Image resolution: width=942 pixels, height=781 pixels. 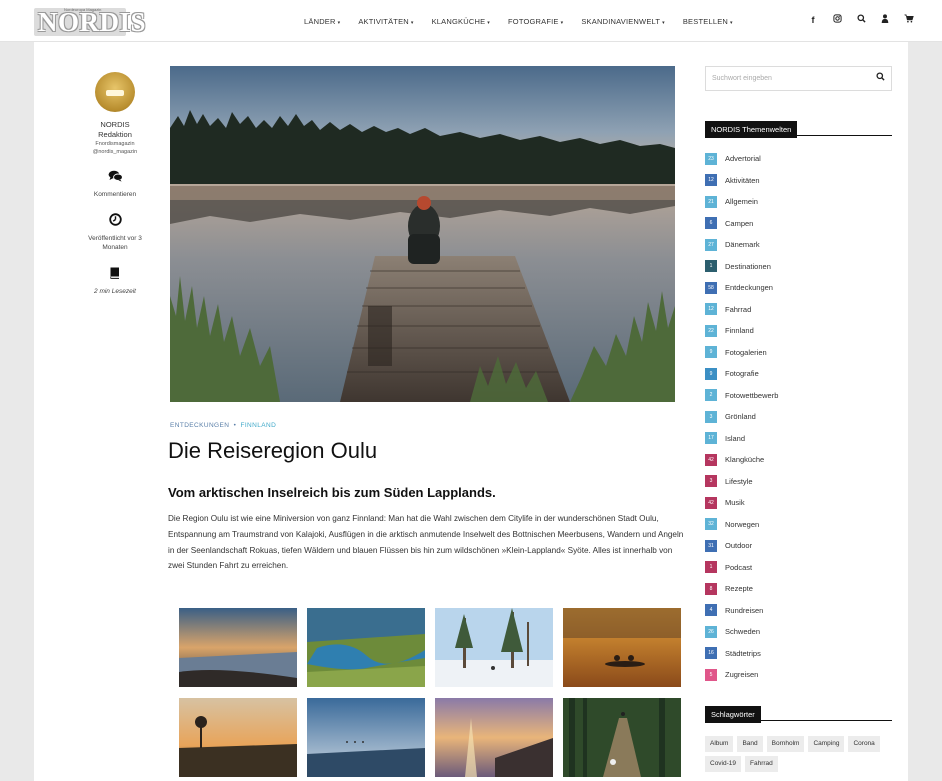 What do you see at coordinates (798, 632) in the screenshot?
I see `category-item: 26 Schweden` at bounding box center [798, 632].